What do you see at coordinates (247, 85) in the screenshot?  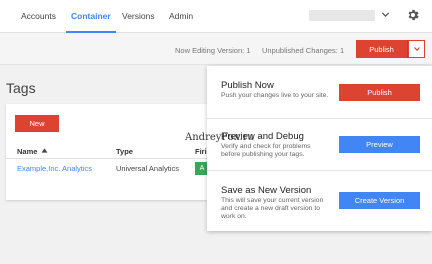 I see `publish-now-title: Publish Now` at bounding box center [247, 85].